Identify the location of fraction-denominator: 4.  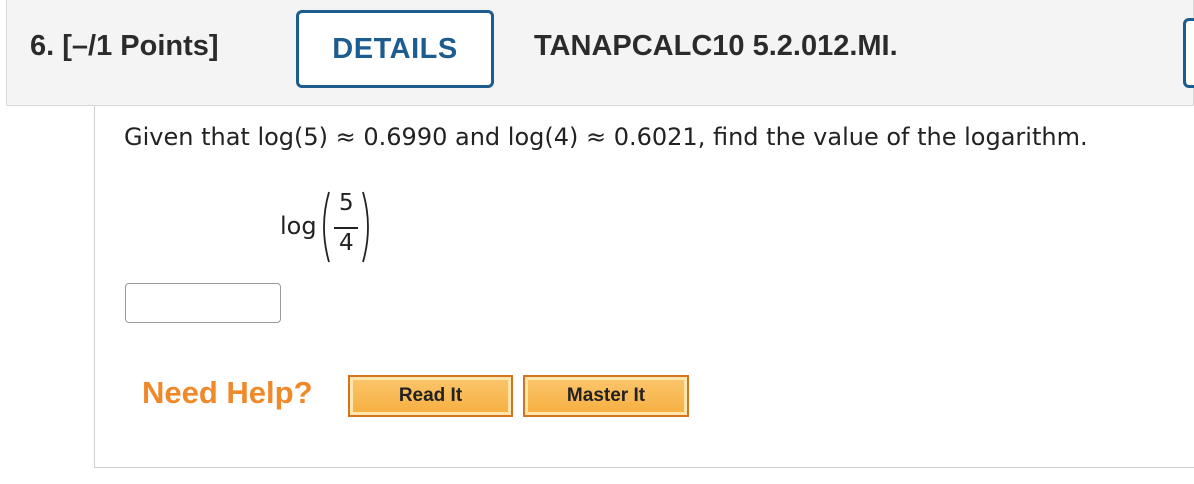
(346, 243).